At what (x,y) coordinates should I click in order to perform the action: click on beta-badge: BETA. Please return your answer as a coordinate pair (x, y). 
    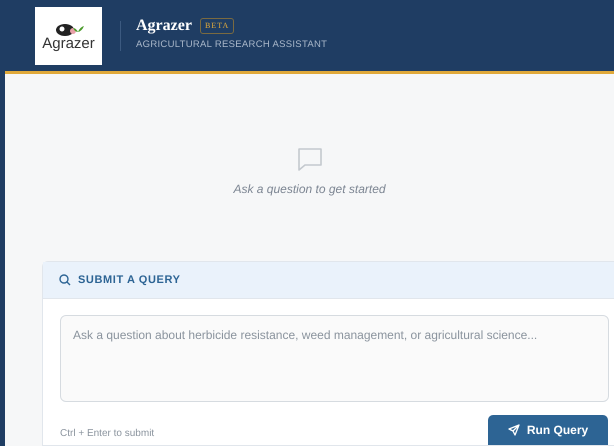
    Looking at the image, I should click on (217, 26).